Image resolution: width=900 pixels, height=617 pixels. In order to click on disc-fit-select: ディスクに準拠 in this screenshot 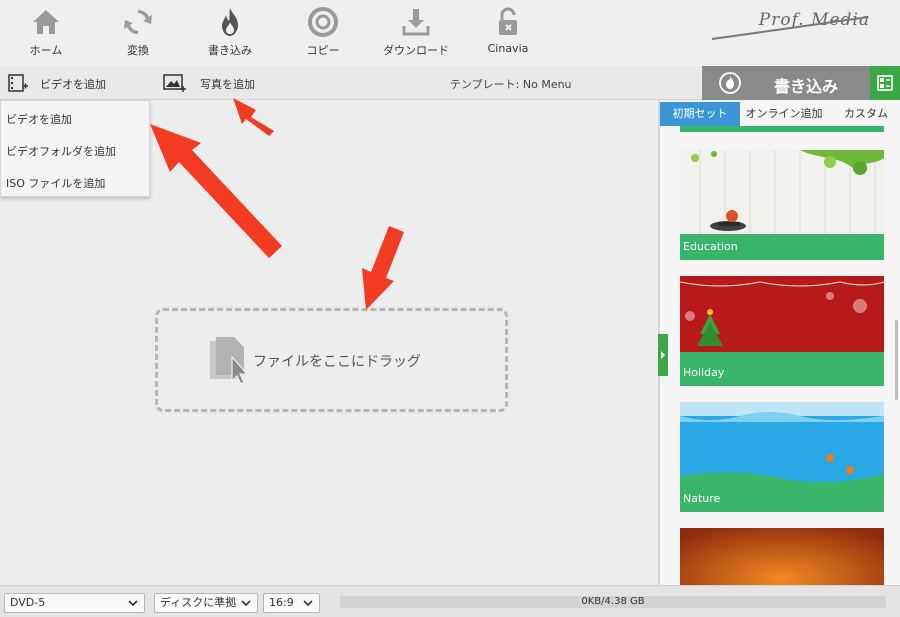, I will do `click(206, 603)`.